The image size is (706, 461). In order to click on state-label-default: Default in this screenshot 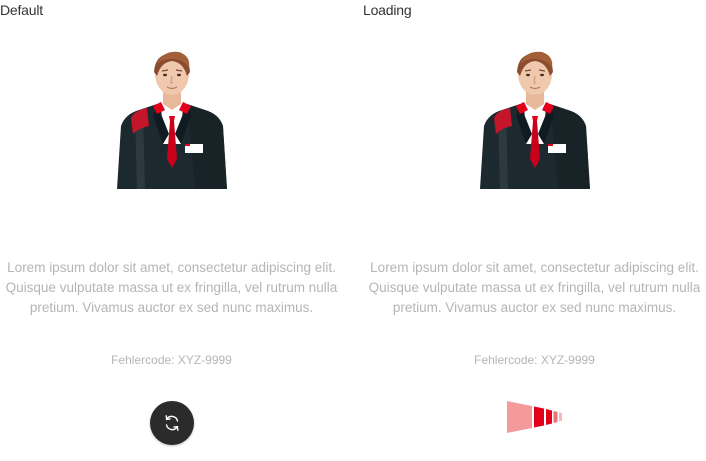, I will do `click(21, 10)`.